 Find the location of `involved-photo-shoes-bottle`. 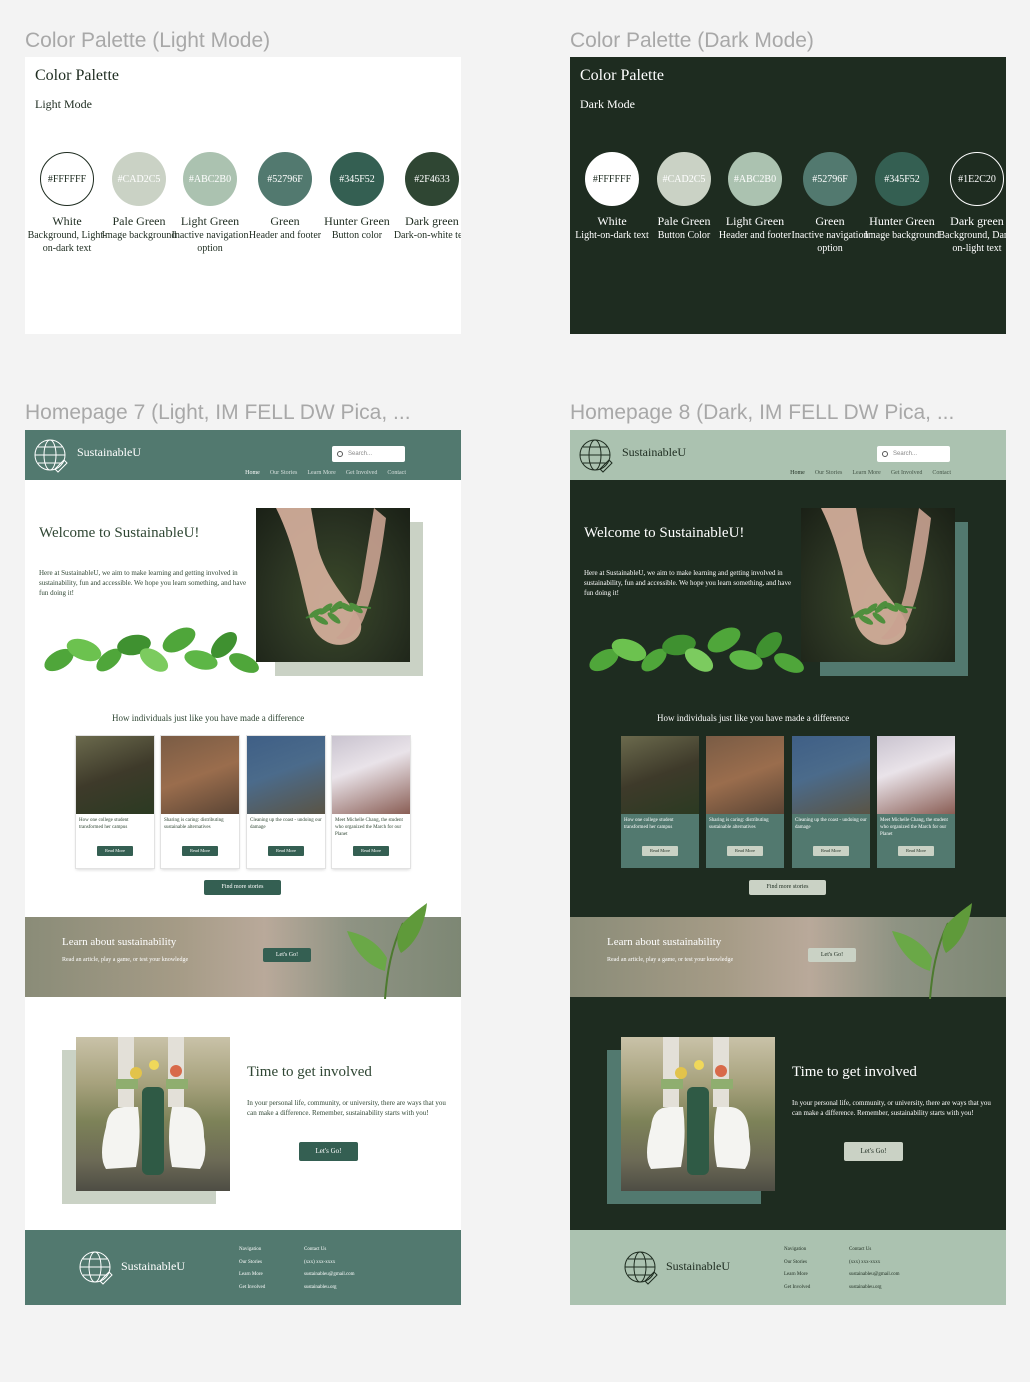

involved-photo-shoes-bottle is located at coordinates (153, 1114).